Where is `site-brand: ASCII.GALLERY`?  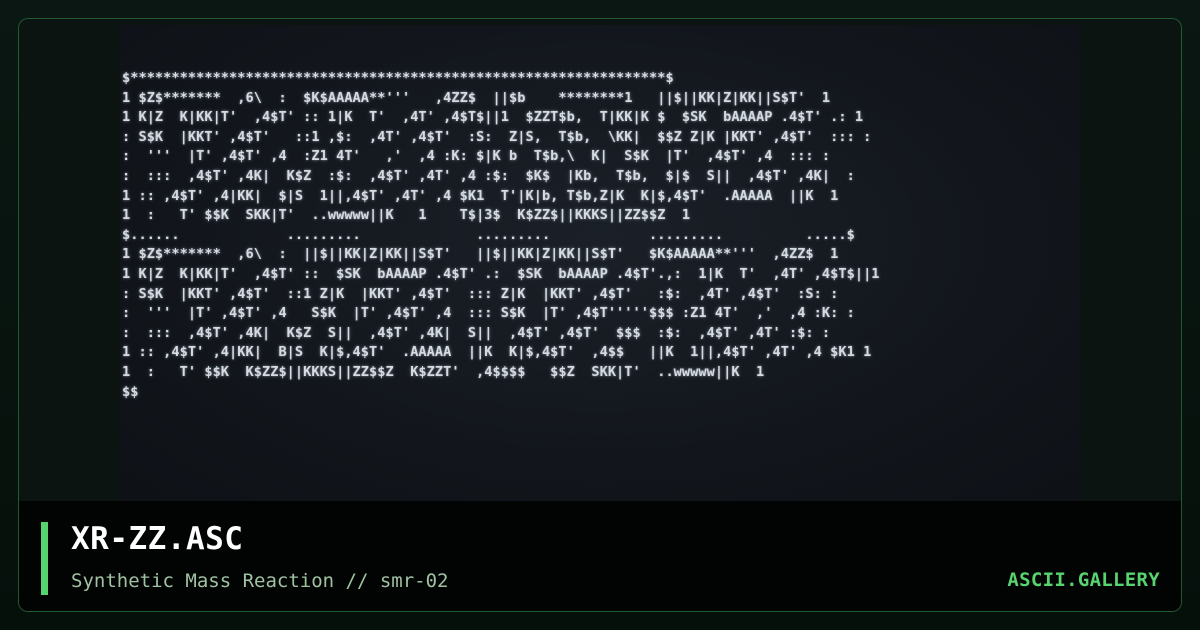 site-brand: ASCII.GALLERY is located at coordinates (1083, 580).